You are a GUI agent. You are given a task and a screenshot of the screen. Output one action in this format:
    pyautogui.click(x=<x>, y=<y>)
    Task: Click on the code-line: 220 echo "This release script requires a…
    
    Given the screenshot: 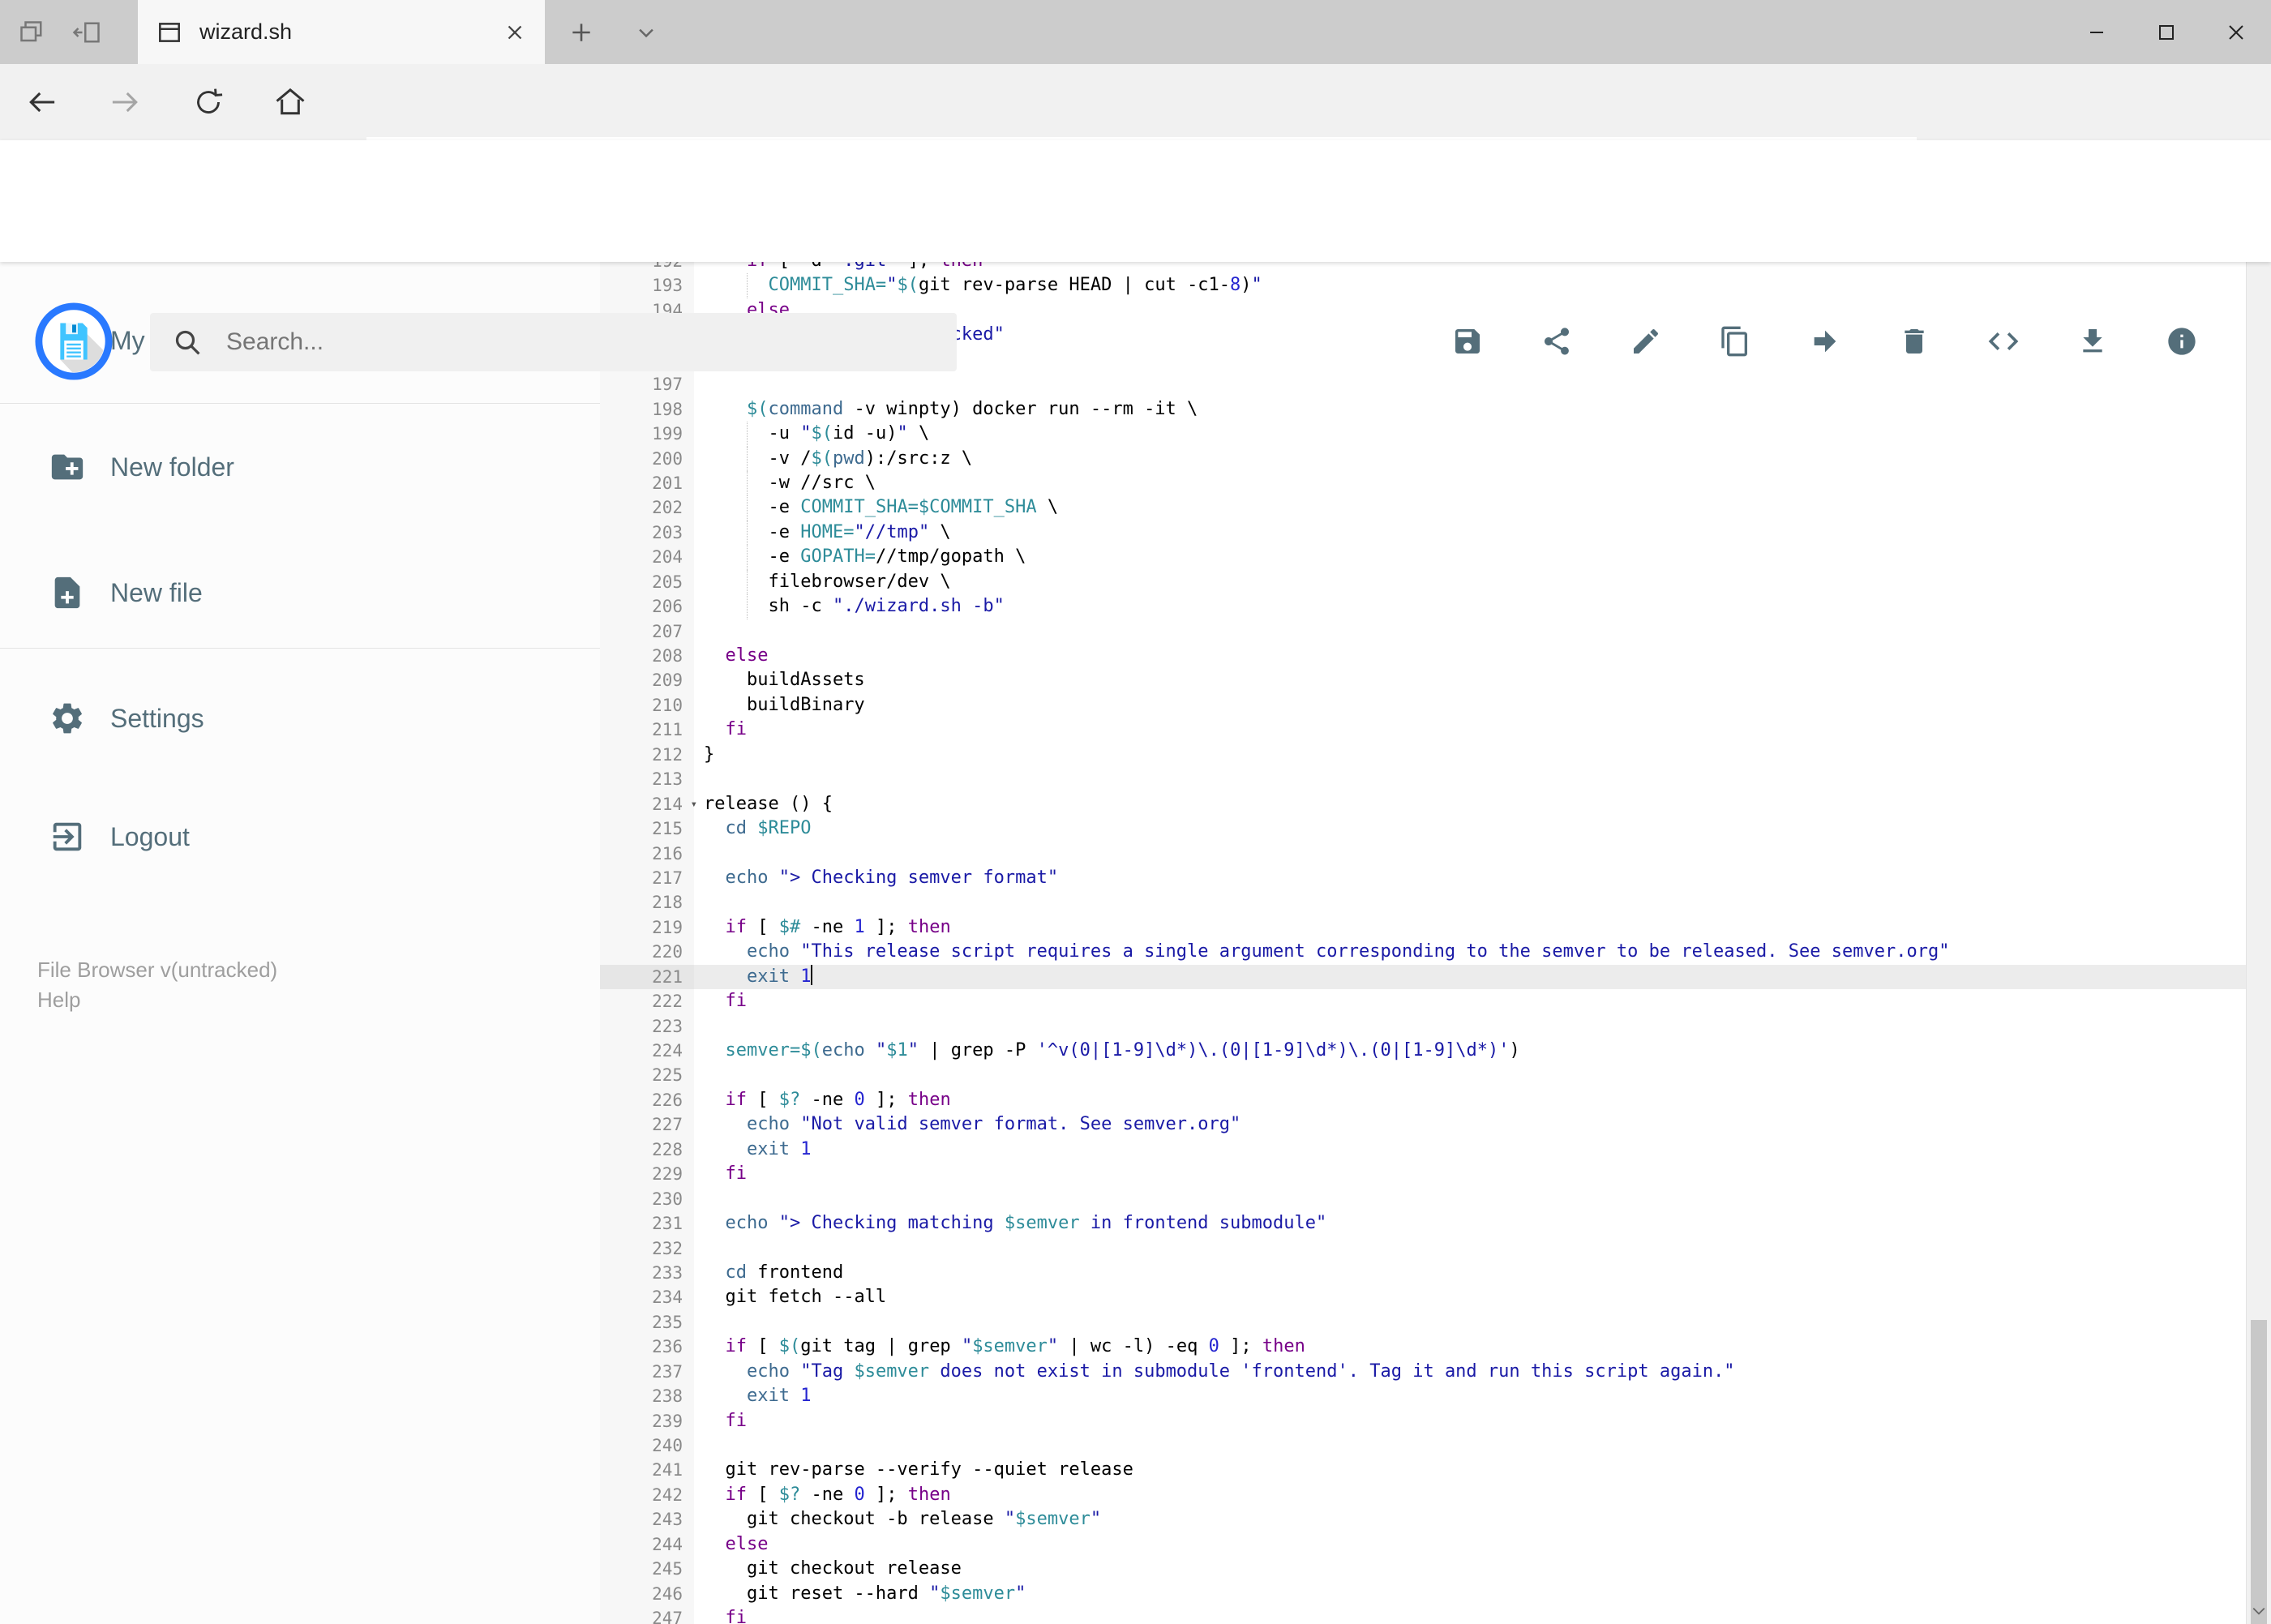 What is the action you would take?
    pyautogui.click(x=1423, y=952)
    